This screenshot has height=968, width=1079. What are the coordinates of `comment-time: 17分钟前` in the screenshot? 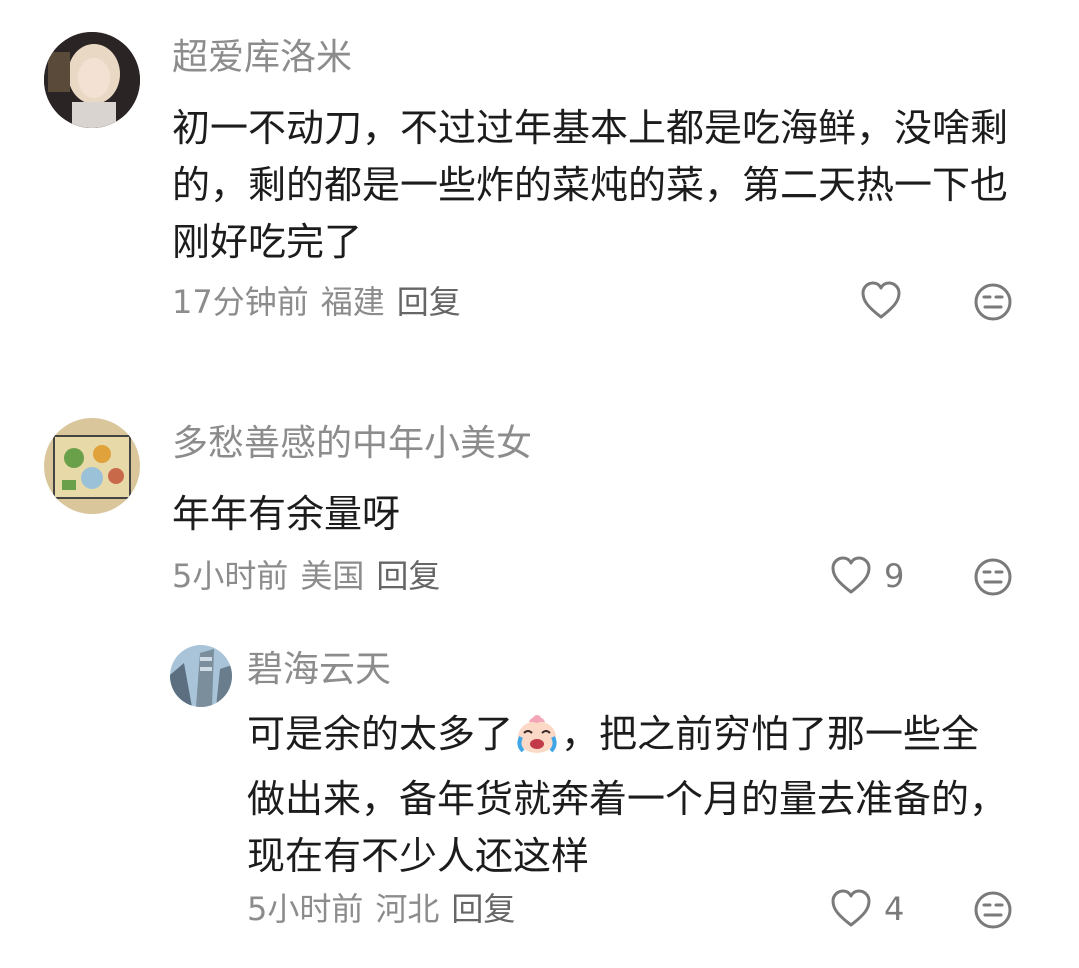 It's located at (240, 302).